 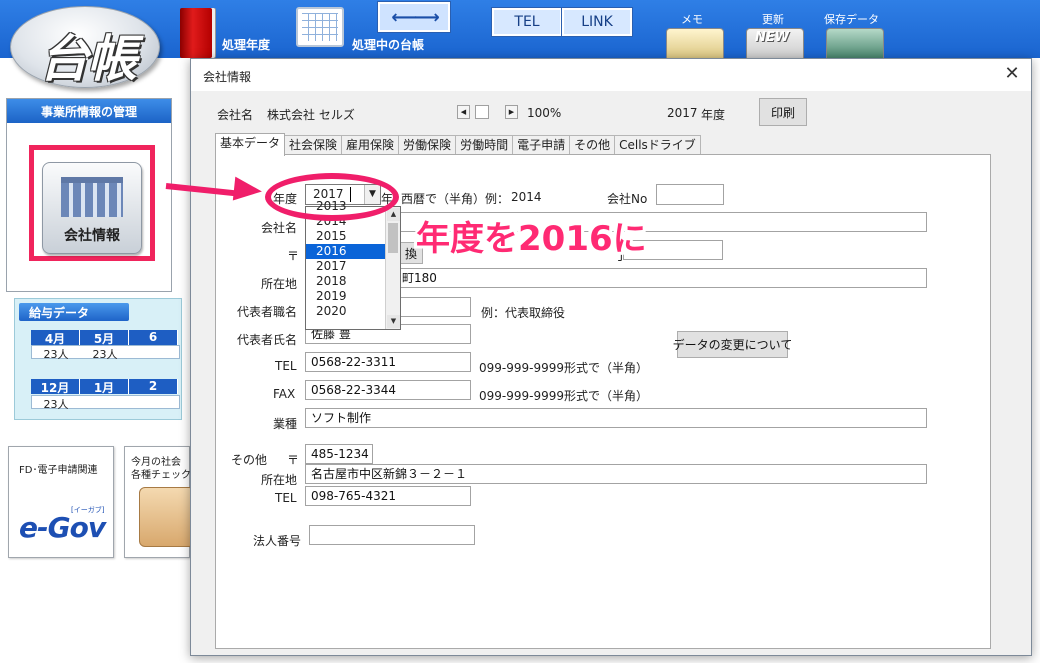 I want to click on processing-year-label: 処理年度, so click(x=246, y=44).